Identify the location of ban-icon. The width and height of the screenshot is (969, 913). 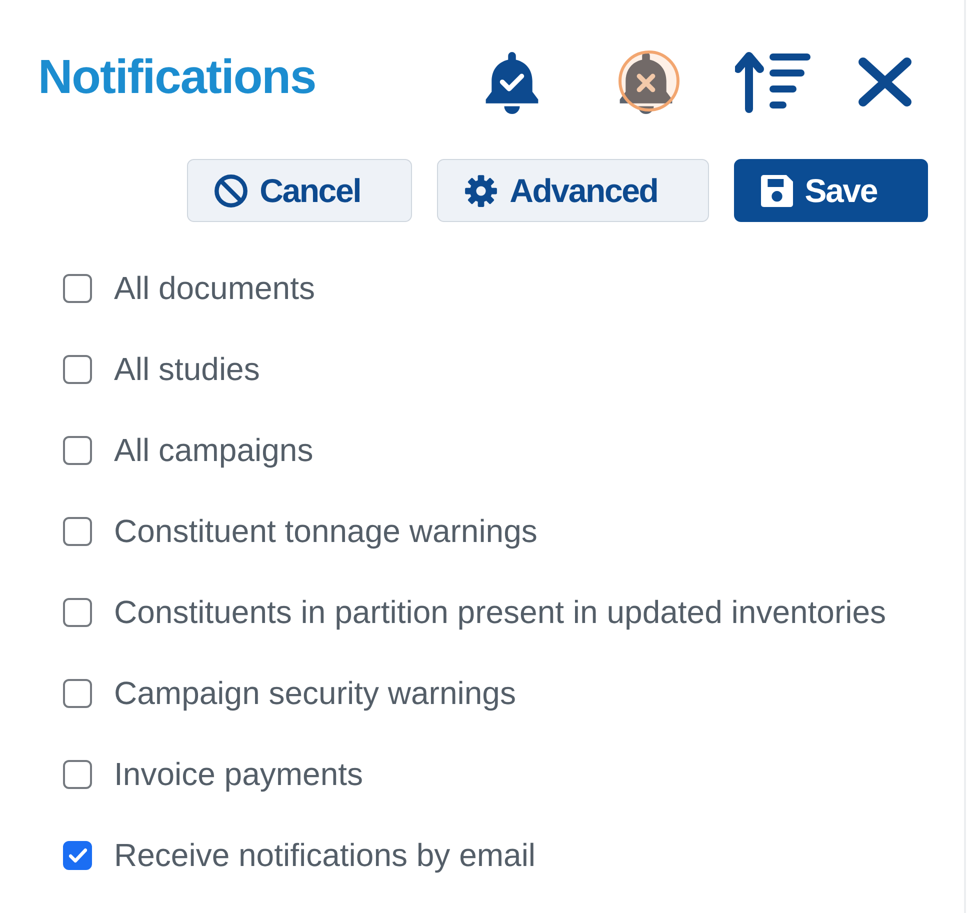
(231, 191).